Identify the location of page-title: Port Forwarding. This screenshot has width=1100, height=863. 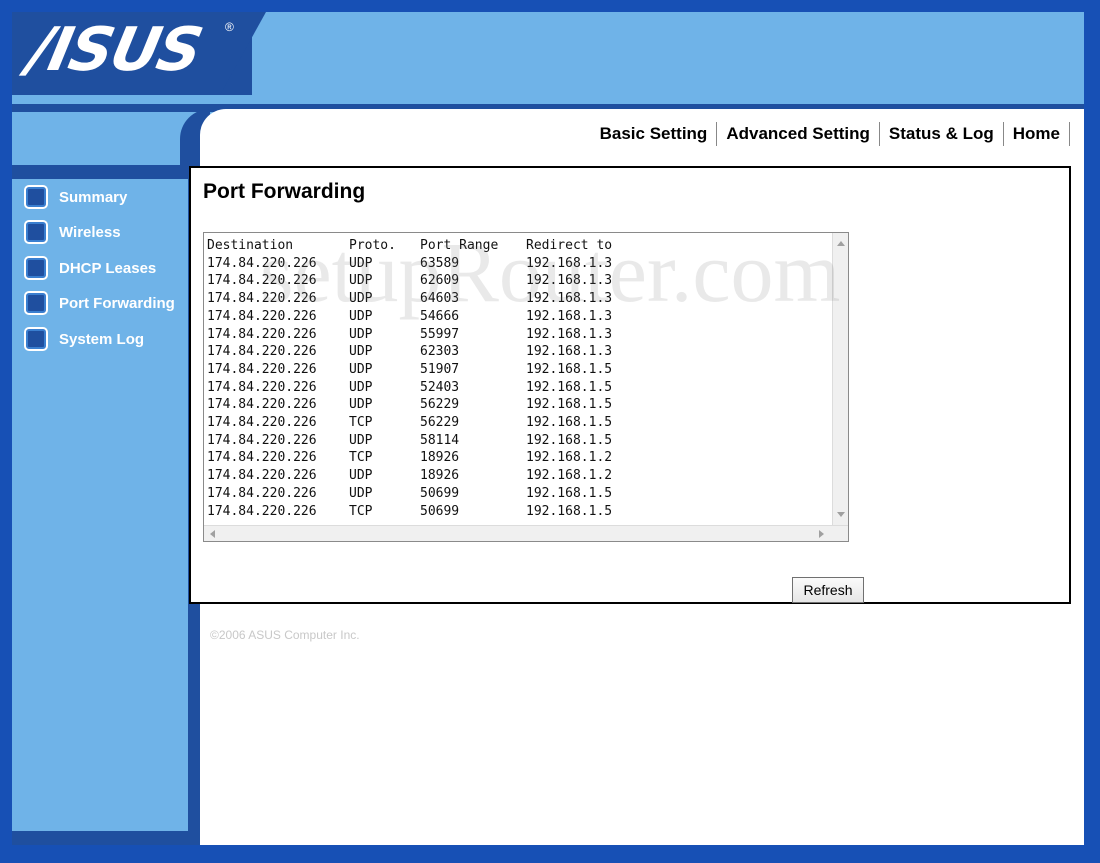
(284, 191).